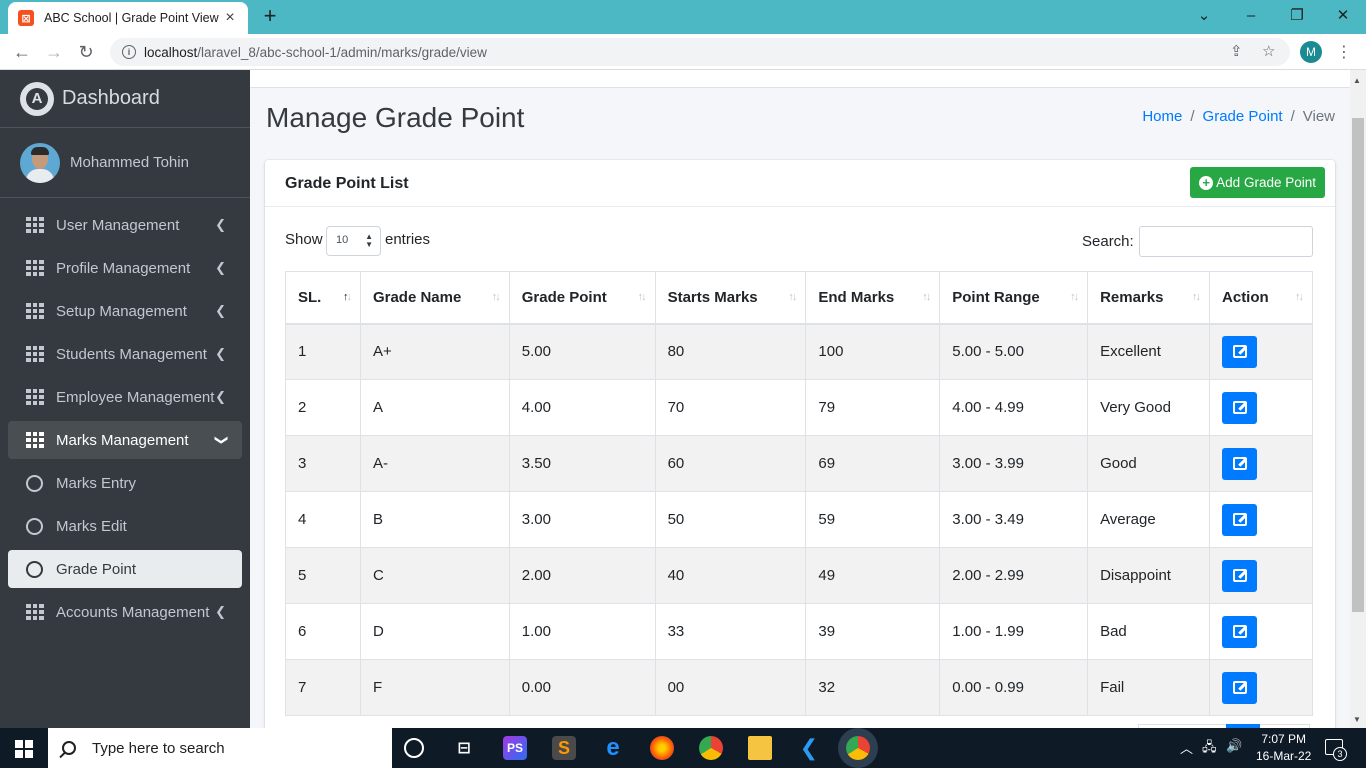 The image size is (1366, 768). I want to click on edge-icon: e, so click(613, 747).